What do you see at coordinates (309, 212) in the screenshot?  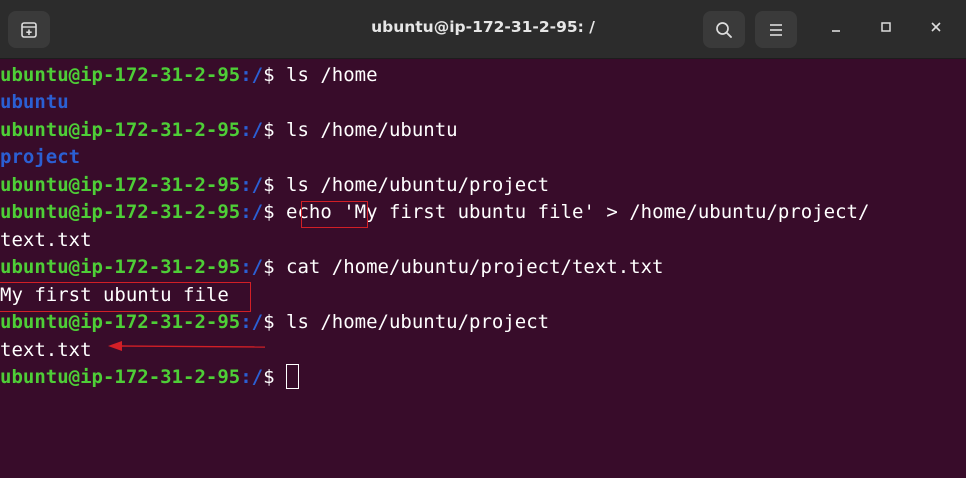 I see `echo-command-word: echo` at bounding box center [309, 212].